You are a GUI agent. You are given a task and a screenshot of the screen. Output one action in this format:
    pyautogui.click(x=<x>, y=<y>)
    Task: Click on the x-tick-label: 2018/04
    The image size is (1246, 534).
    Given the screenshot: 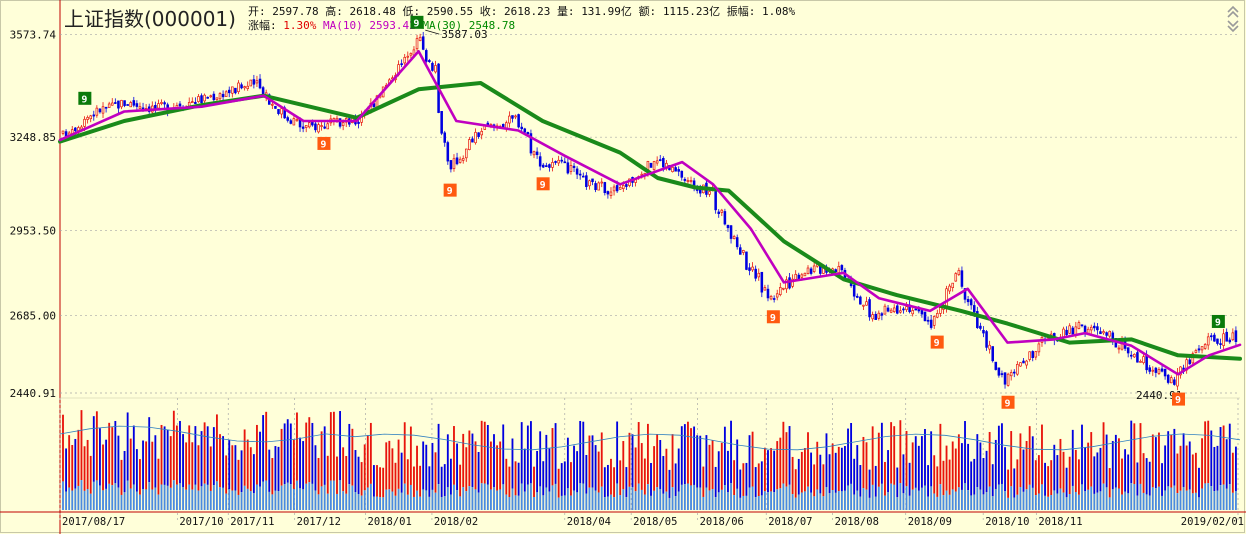 What is the action you would take?
    pyautogui.click(x=589, y=522)
    